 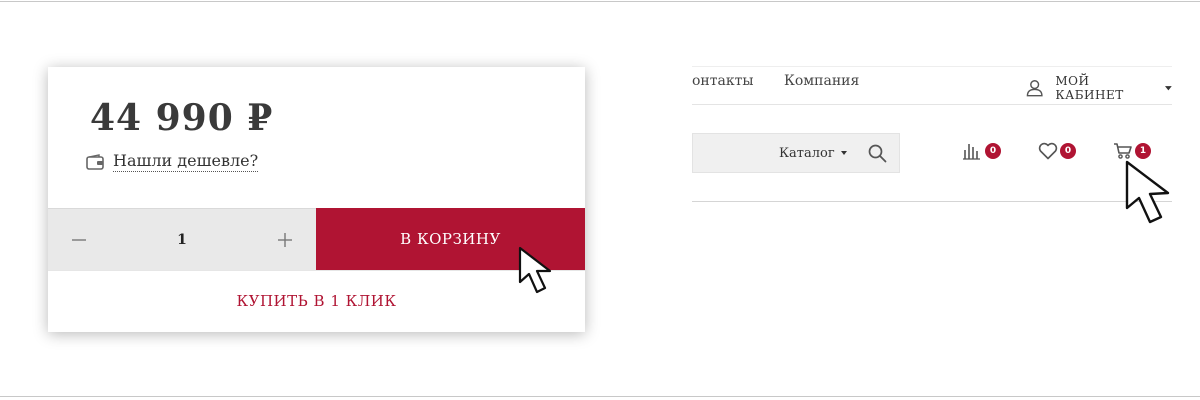 I want to click on minus-icon, so click(x=79, y=240).